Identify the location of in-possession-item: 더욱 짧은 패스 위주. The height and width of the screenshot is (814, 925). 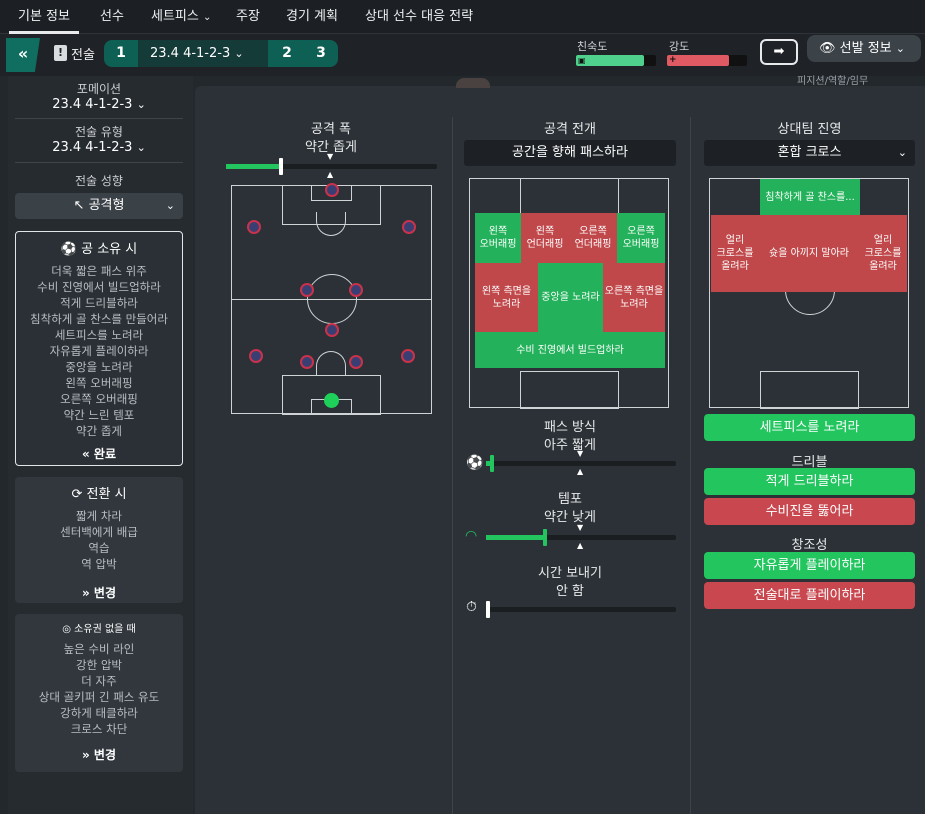
(99, 271).